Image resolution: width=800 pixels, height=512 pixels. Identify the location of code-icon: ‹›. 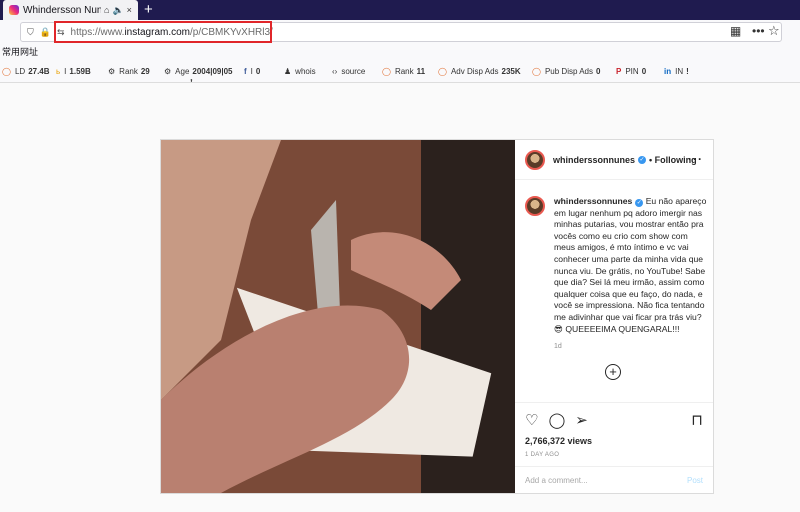
(335, 71).